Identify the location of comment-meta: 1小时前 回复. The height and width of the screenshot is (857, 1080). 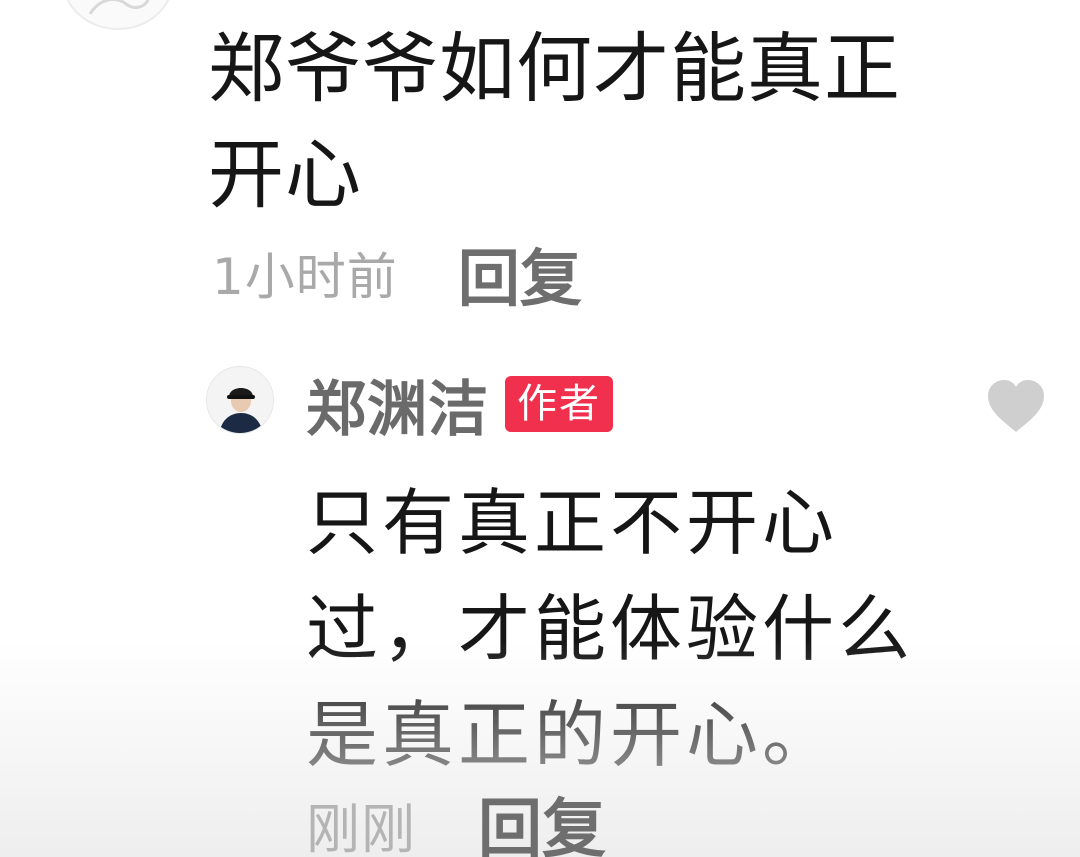
(397, 276).